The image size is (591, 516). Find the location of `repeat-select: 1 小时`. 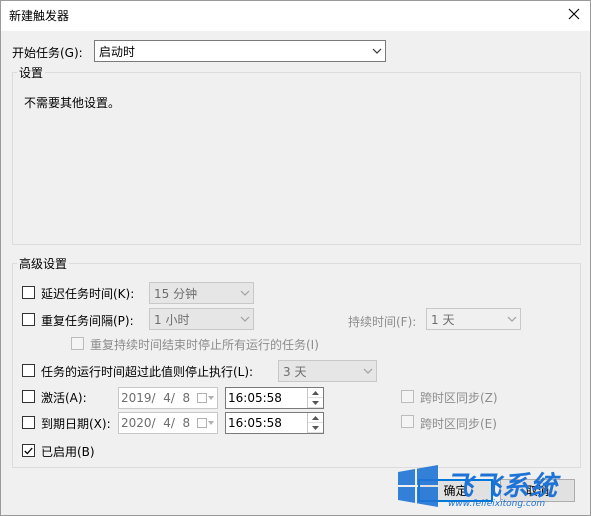

repeat-select: 1 小时 is located at coordinates (201, 319).